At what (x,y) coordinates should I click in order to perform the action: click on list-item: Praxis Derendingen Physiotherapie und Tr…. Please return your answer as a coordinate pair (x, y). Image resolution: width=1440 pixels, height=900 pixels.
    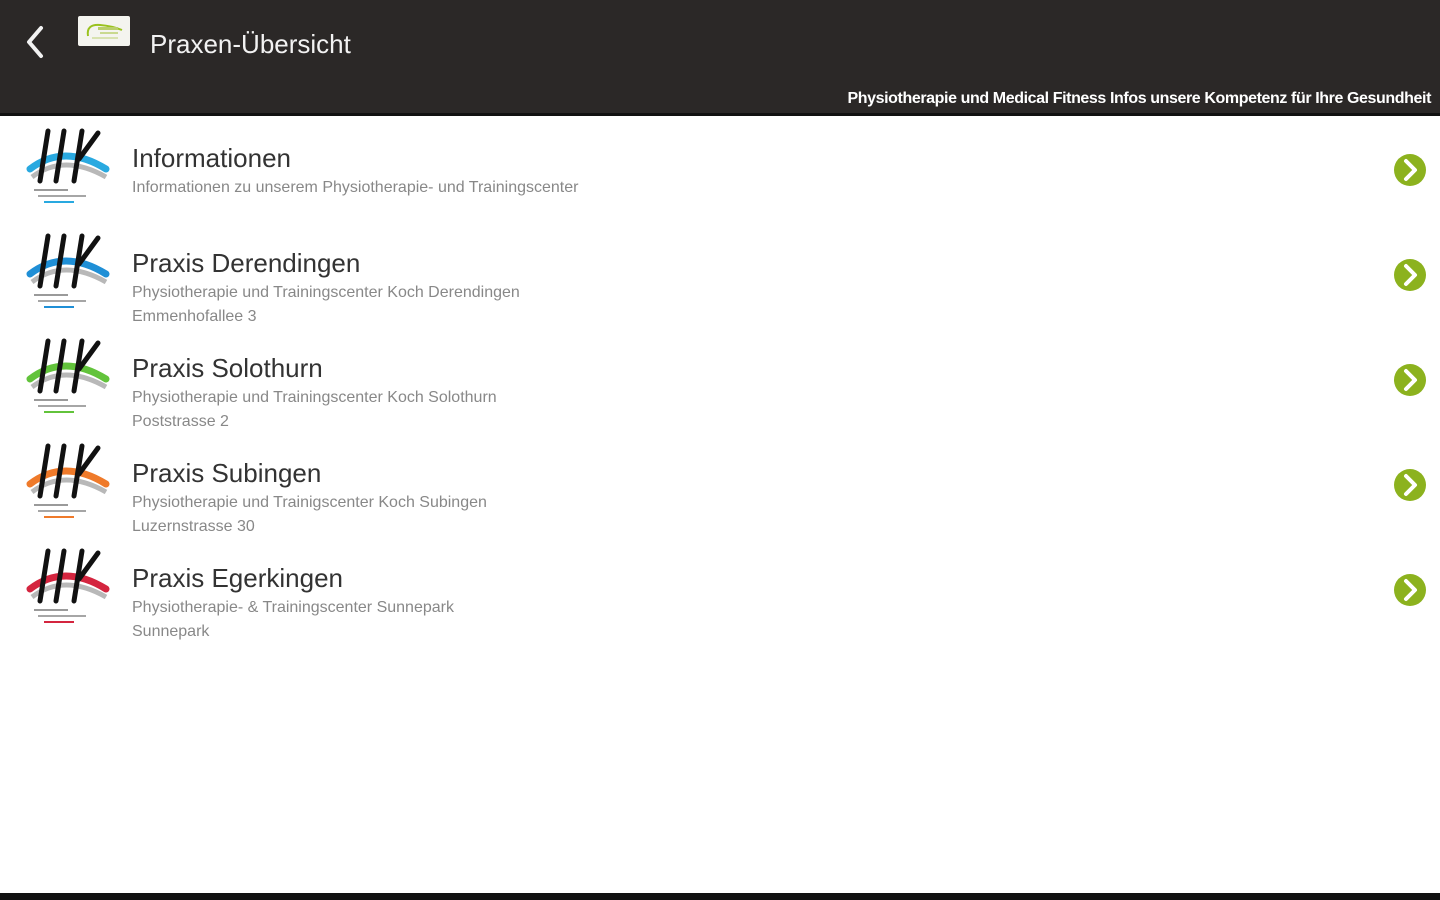
    Looking at the image, I should click on (720, 274).